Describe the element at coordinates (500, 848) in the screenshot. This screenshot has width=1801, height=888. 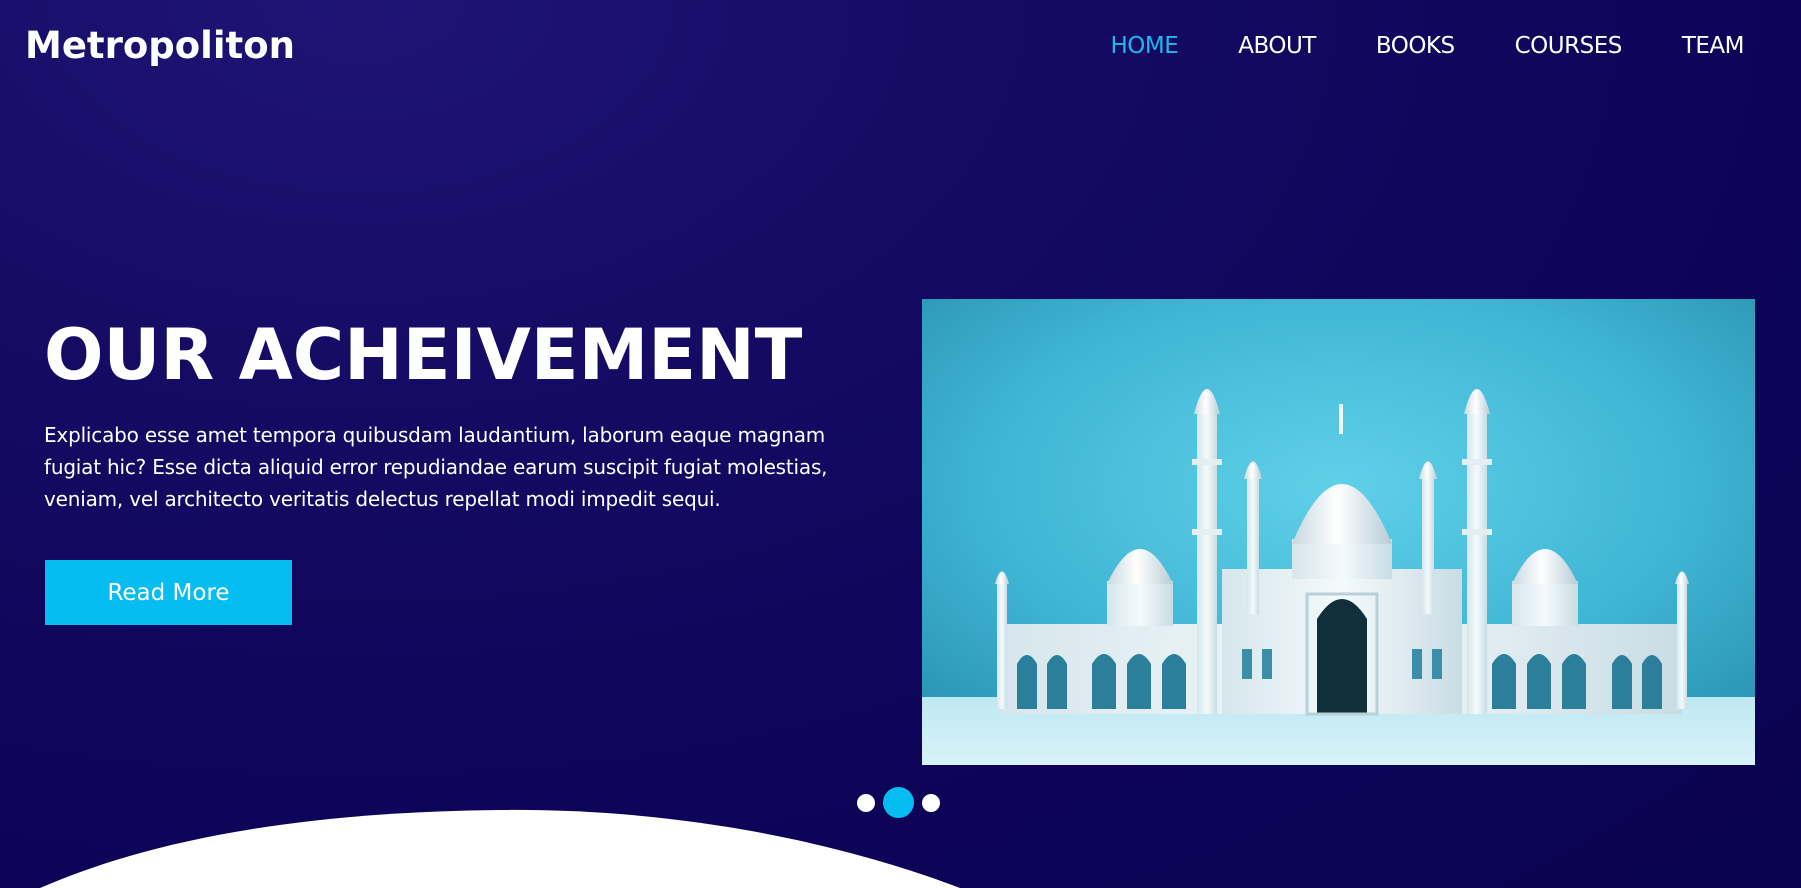
I see `bottom-wave-decoration` at that location.